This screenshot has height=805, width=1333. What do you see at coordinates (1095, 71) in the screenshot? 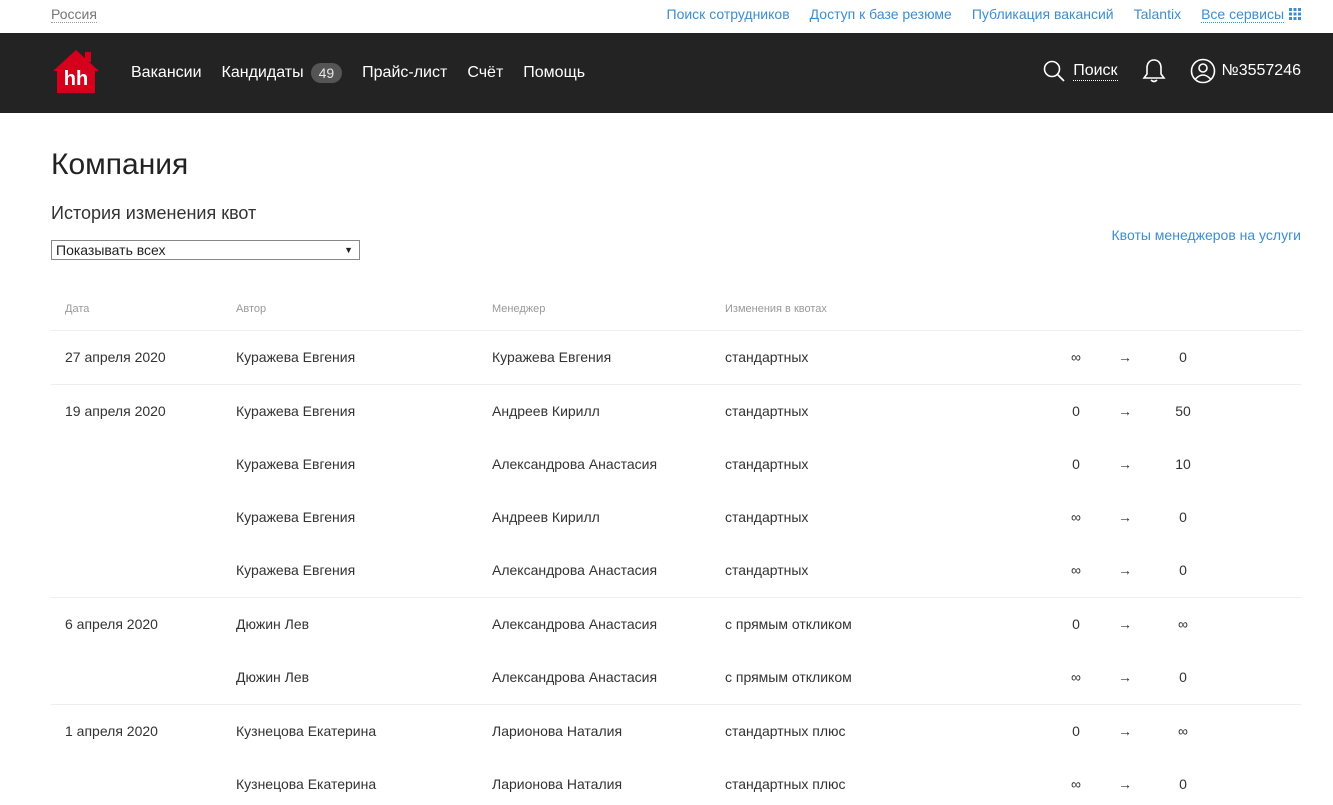
I see `search-label: Поиск` at bounding box center [1095, 71].